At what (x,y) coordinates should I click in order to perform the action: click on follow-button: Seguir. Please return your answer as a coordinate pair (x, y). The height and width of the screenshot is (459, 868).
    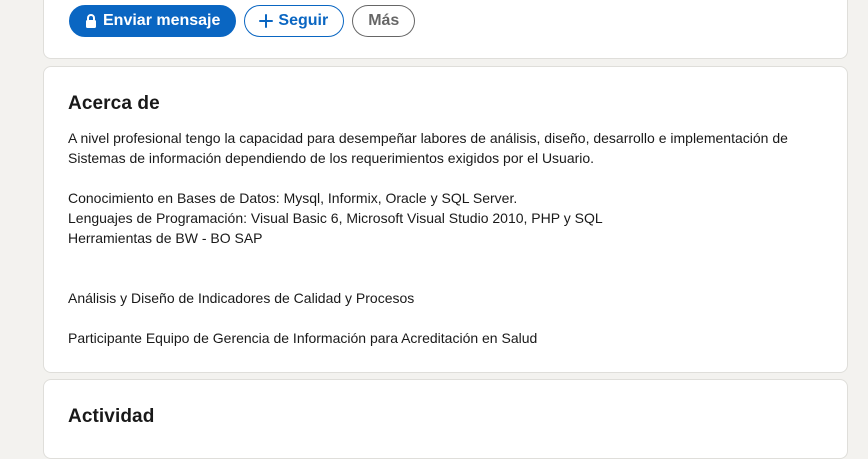
    Looking at the image, I should click on (294, 21).